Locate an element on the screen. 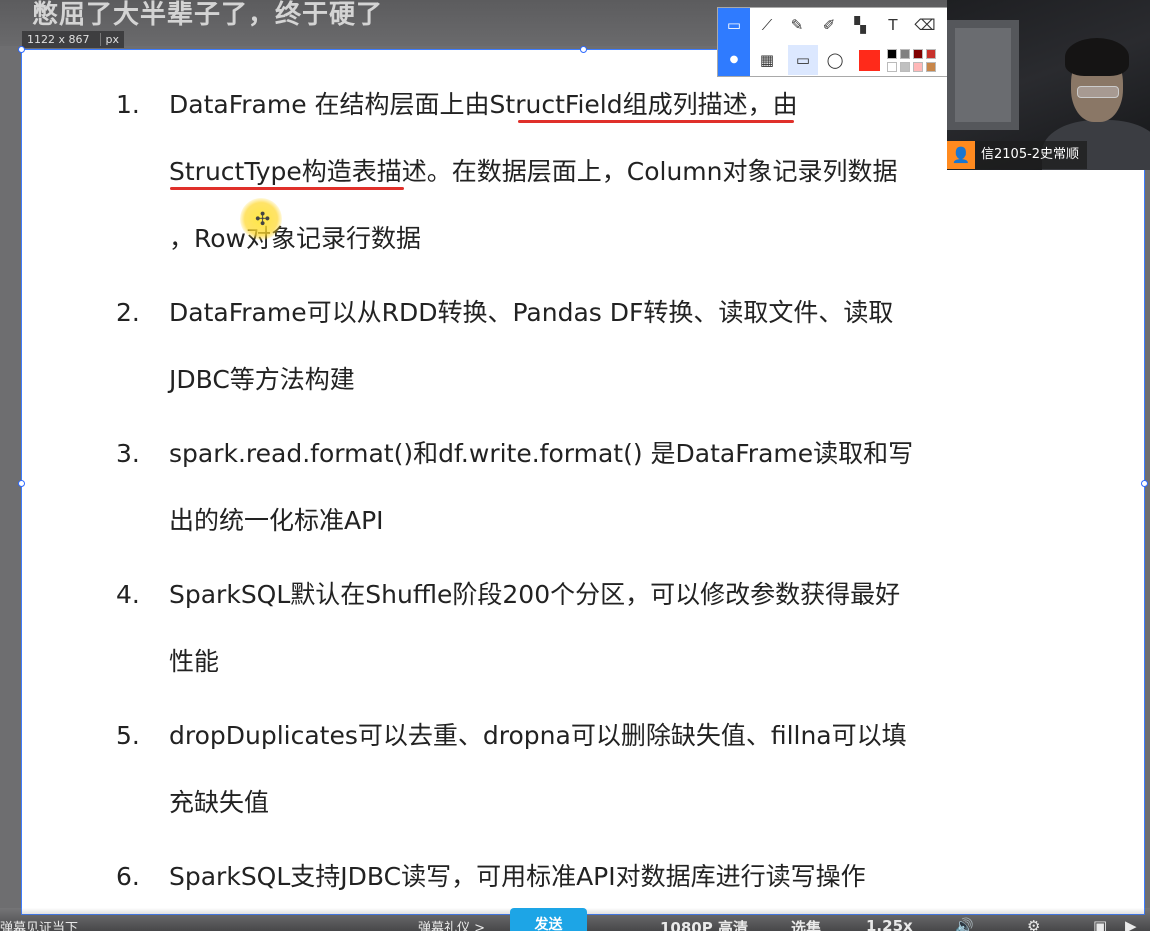 The width and height of the screenshot is (1150, 931). person-hair is located at coordinates (1097, 57).